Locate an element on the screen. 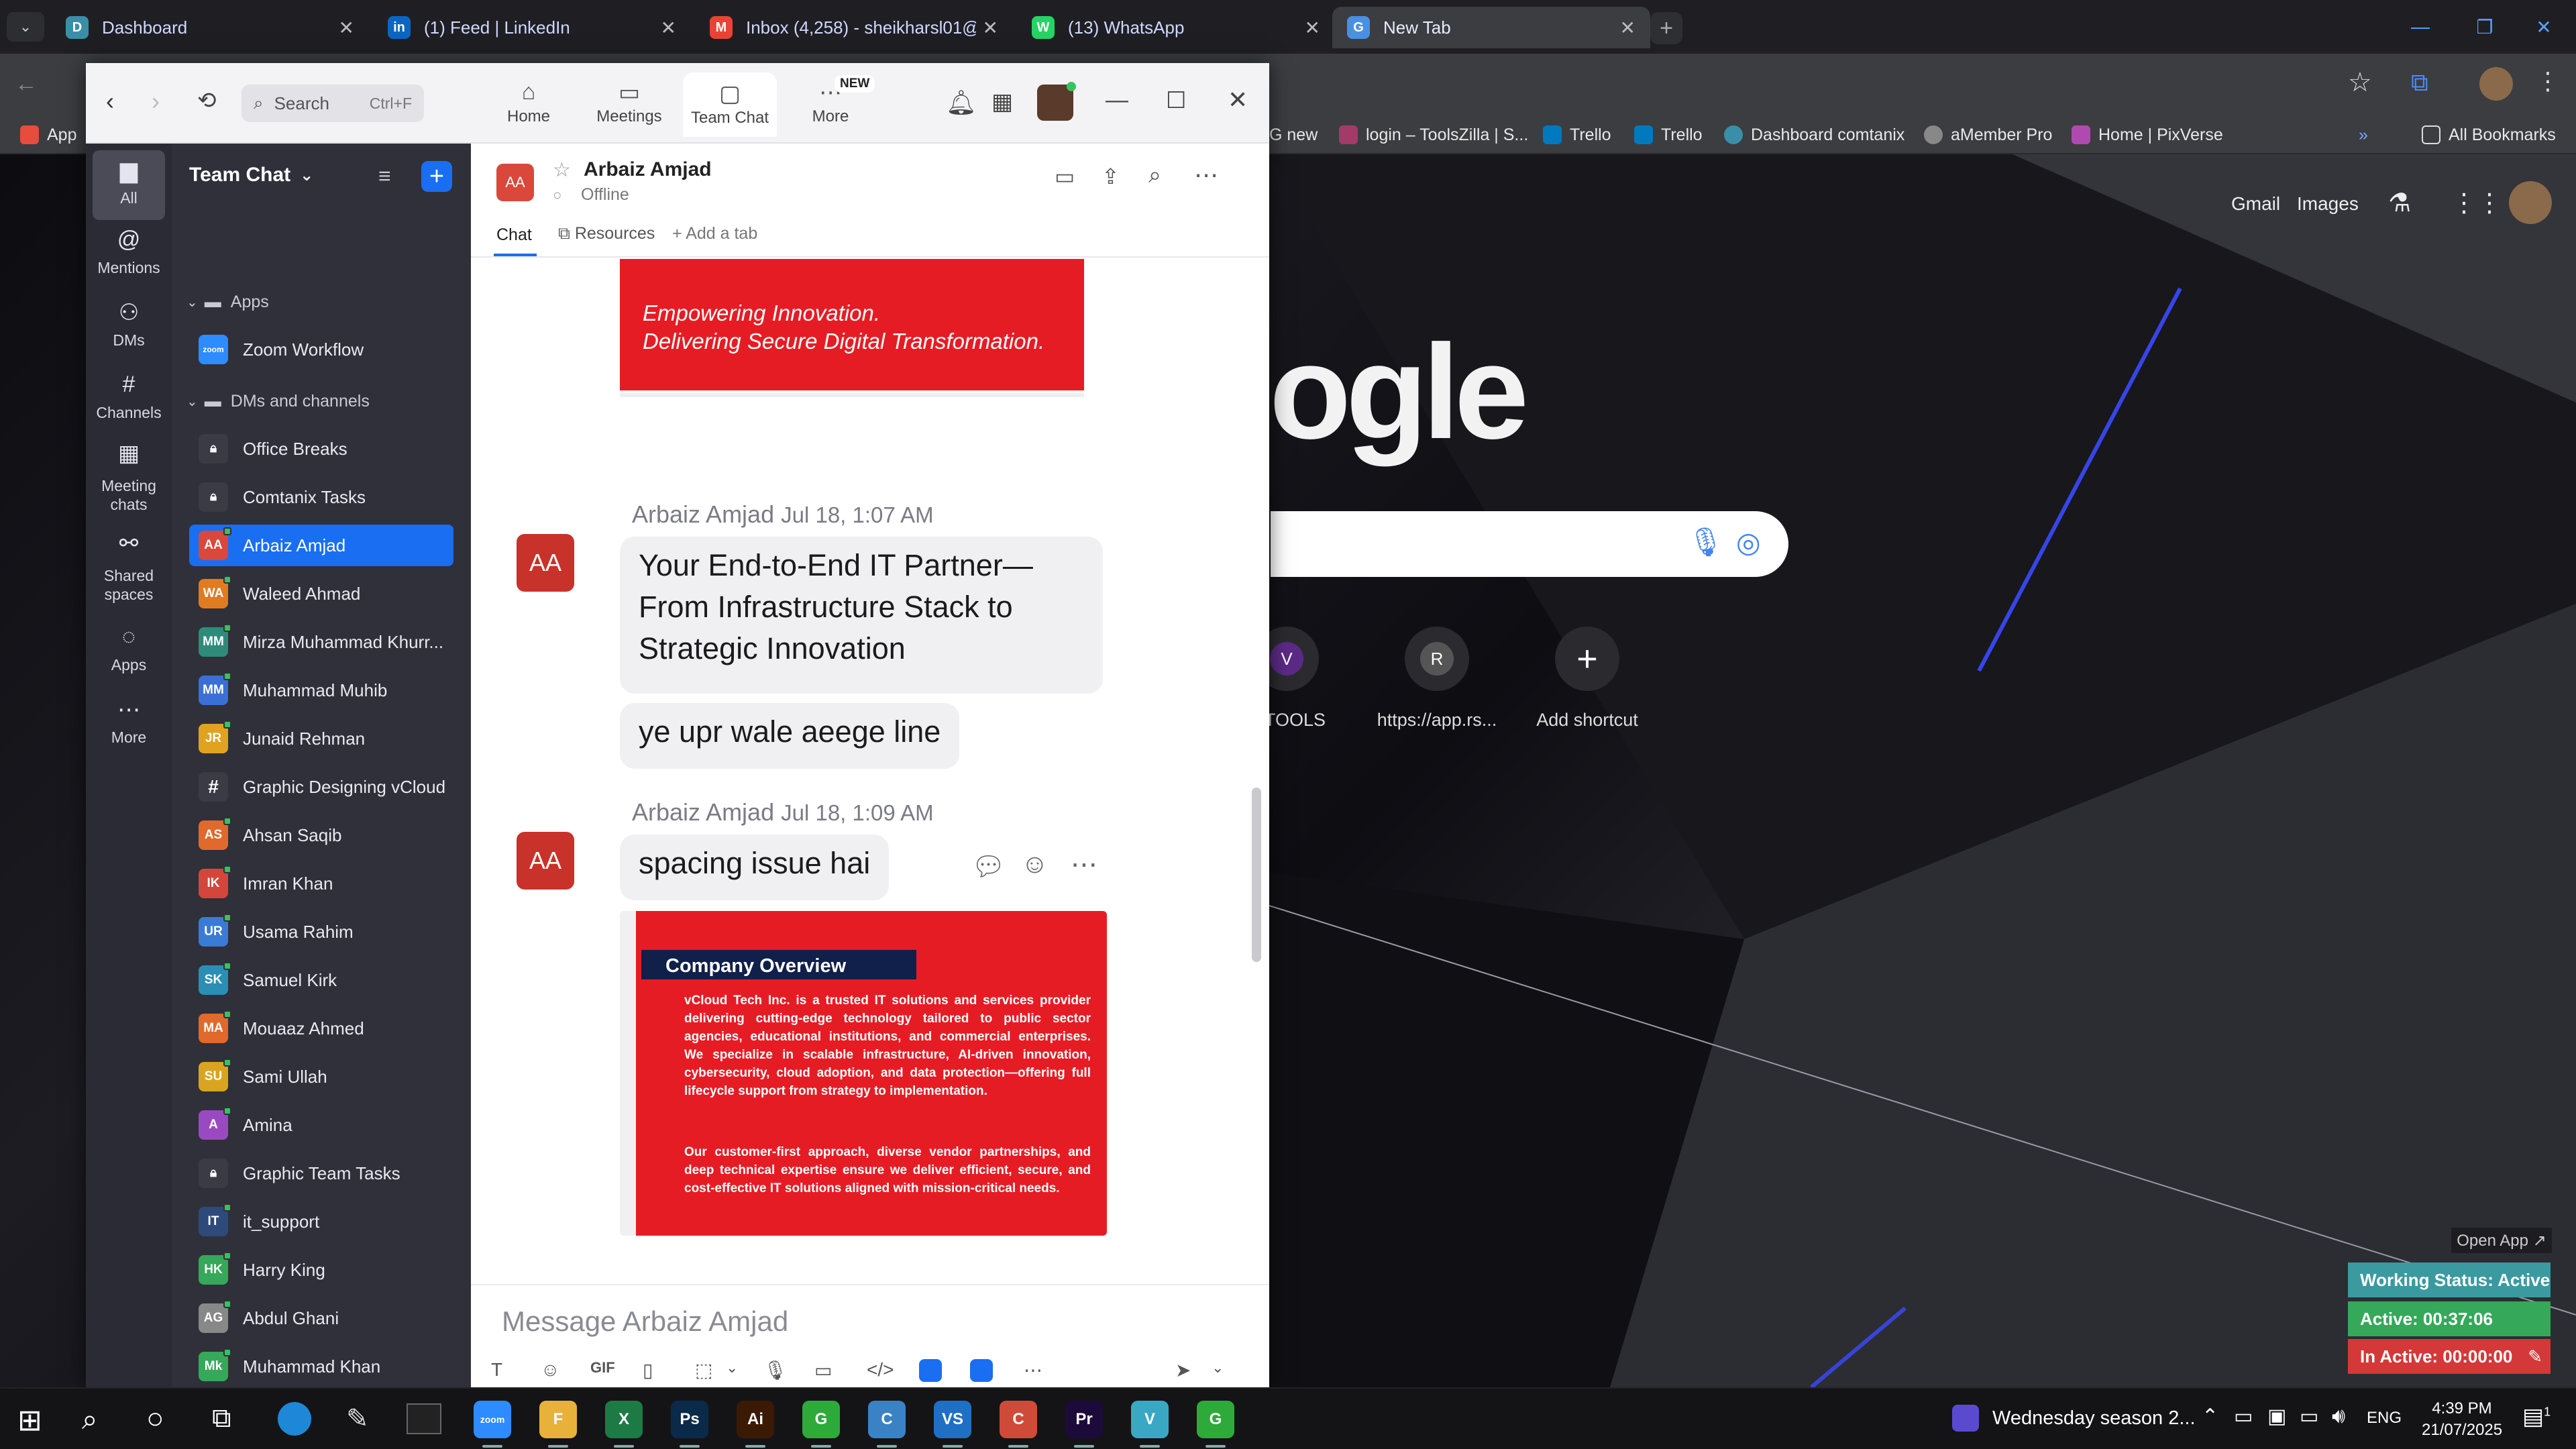 The height and width of the screenshot is (1449, 2576). all-bookmarks: All Bookmarks is located at coordinates (2489, 134).